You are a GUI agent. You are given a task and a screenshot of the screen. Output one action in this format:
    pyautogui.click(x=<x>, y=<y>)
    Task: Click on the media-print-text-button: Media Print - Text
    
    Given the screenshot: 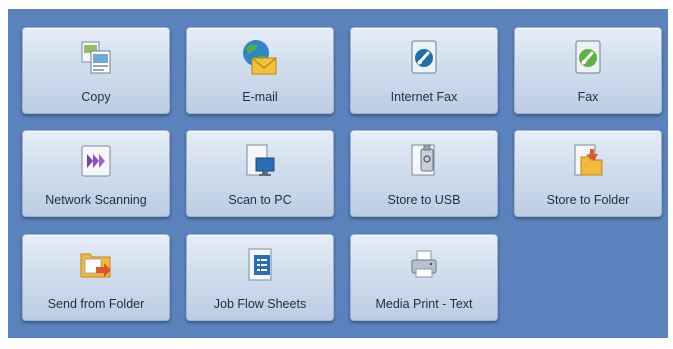 What is the action you would take?
    pyautogui.click(x=424, y=277)
    